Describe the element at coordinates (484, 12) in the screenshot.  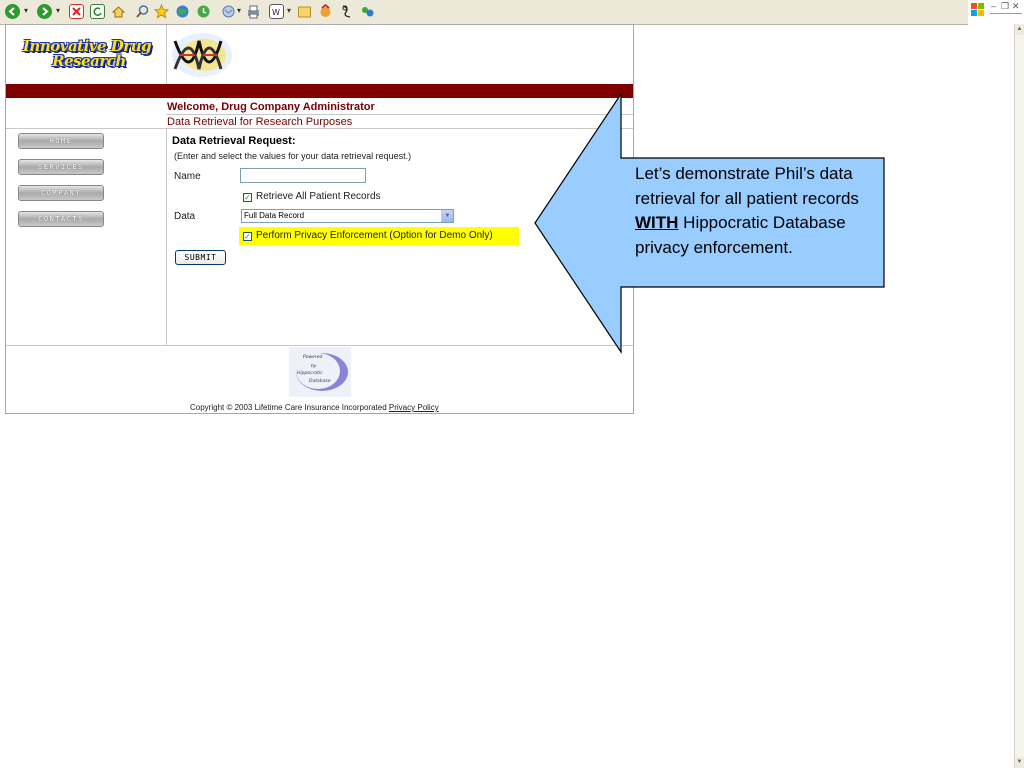
I see `browser-toolbar: ▾ ▾ ▾ W ▾` at that location.